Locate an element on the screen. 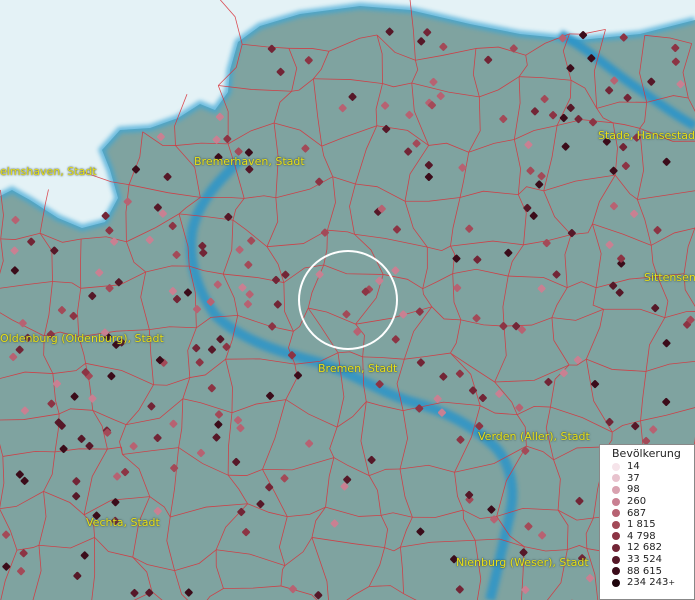 The image size is (695, 600). legend-item: 98 is located at coordinates (647, 490).